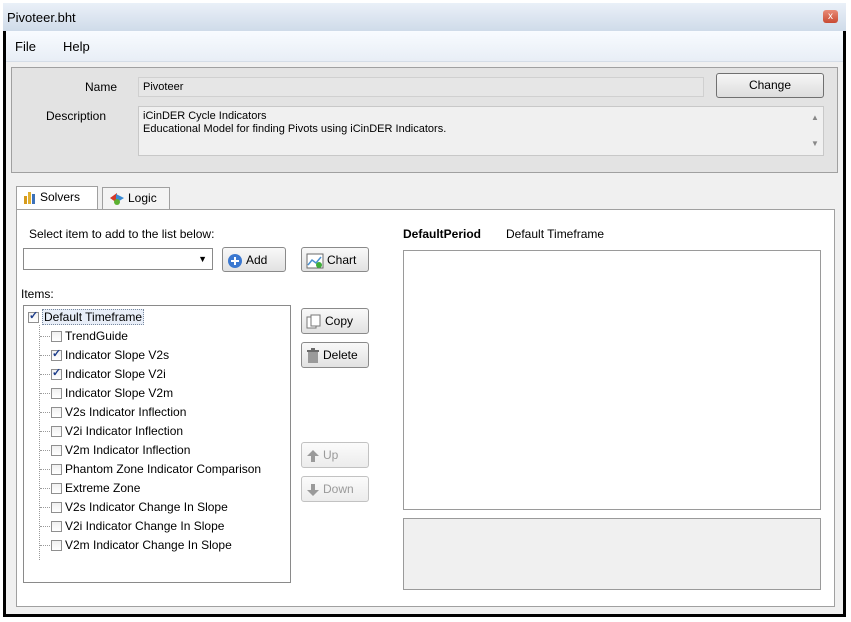 This screenshot has height=622, width=851. What do you see at coordinates (117, 199) in the screenshot?
I see `logic-icon` at bounding box center [117, 199].